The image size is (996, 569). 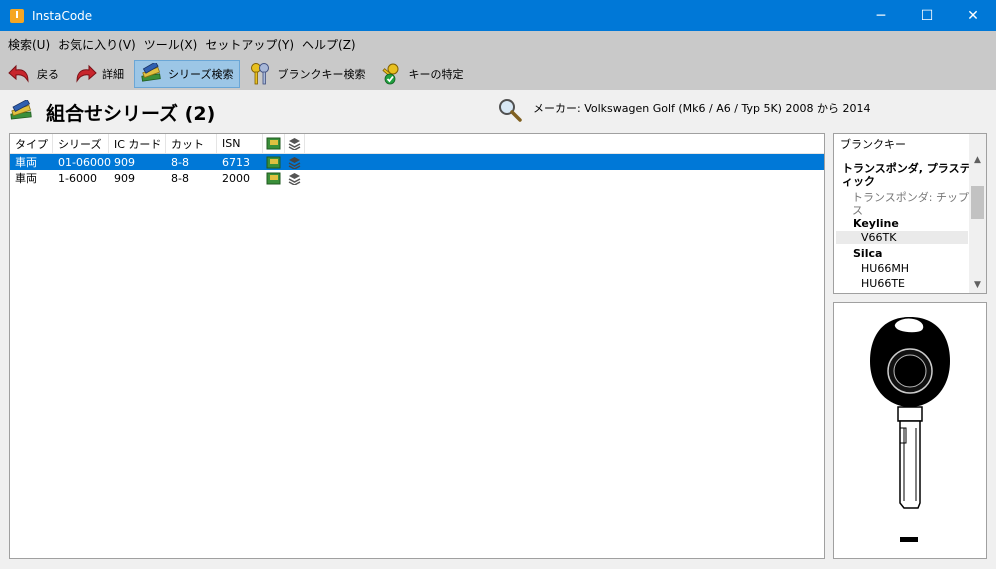 What do you see at coordinates (99, 74) in the screenshot?
I see `details-button: 詳細` at bounding box center [99, 74].